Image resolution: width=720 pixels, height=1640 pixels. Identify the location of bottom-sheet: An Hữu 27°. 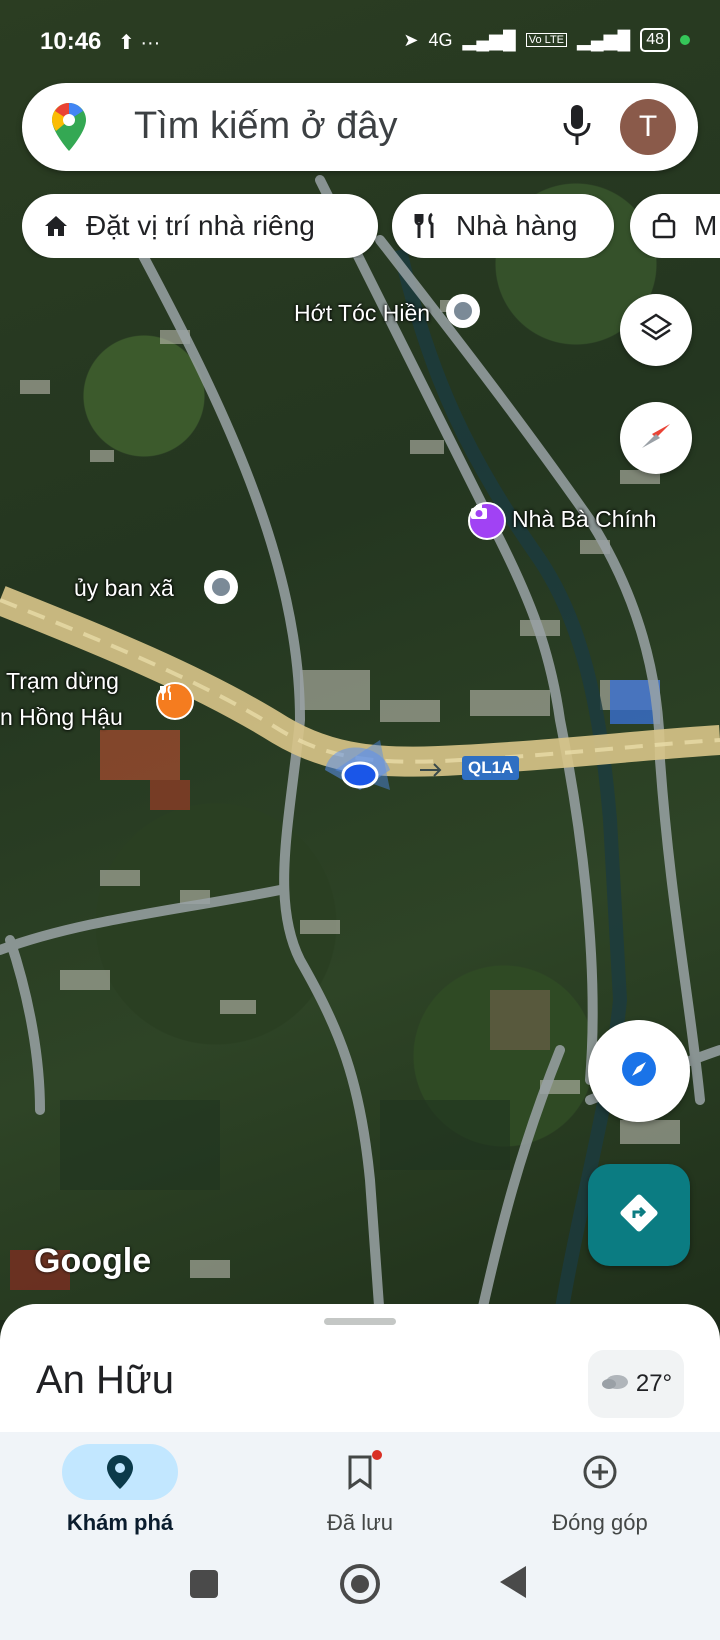
(360, 1369).